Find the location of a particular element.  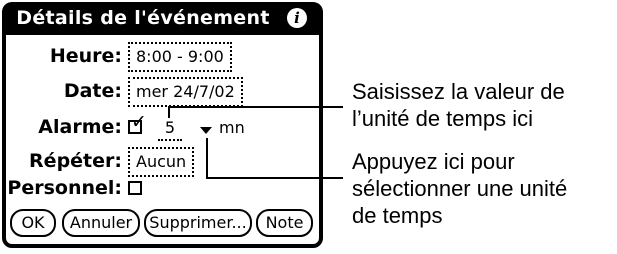

date-label: Date: is located at coordinates (92, 91).